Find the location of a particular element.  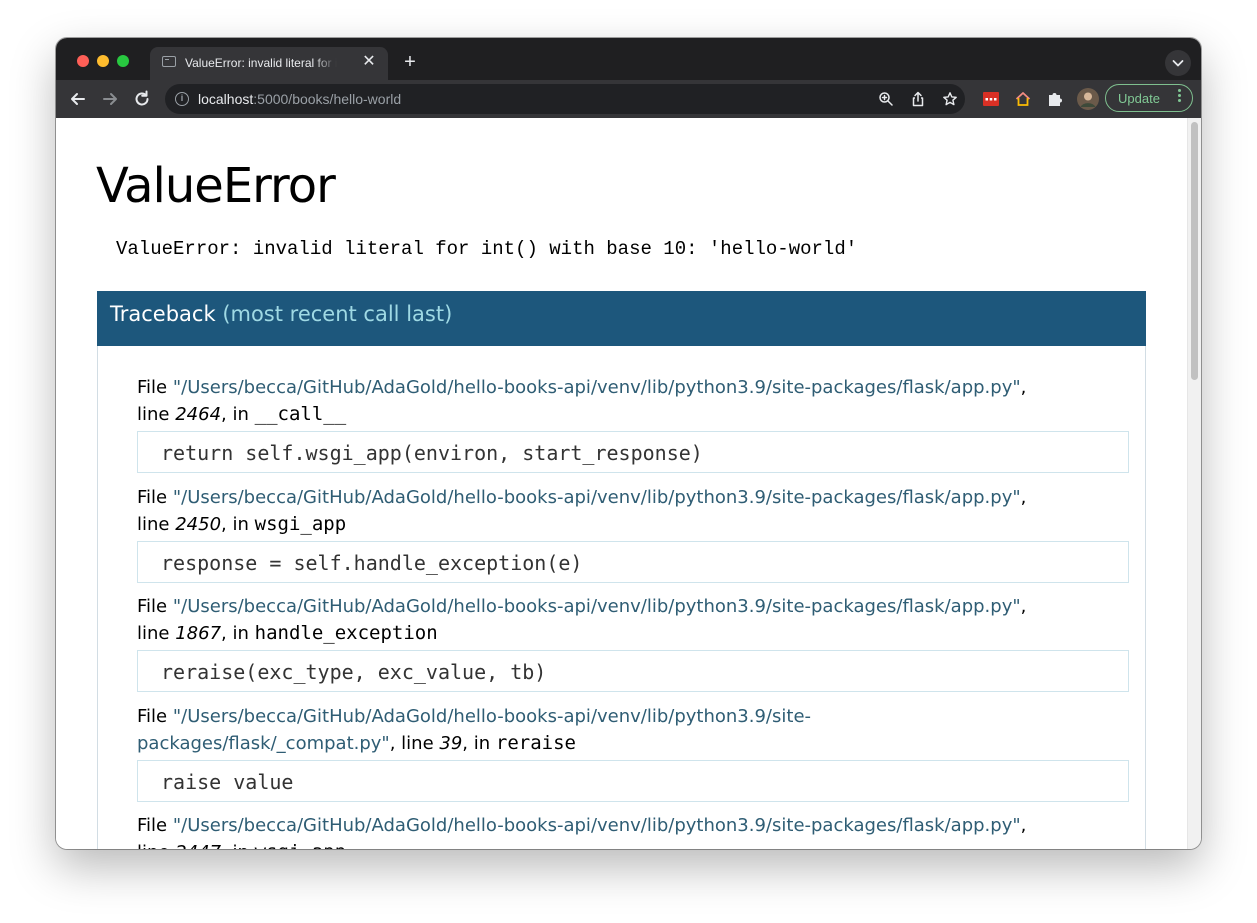

frame-function: __call__ is located at coordinates (300, 414).